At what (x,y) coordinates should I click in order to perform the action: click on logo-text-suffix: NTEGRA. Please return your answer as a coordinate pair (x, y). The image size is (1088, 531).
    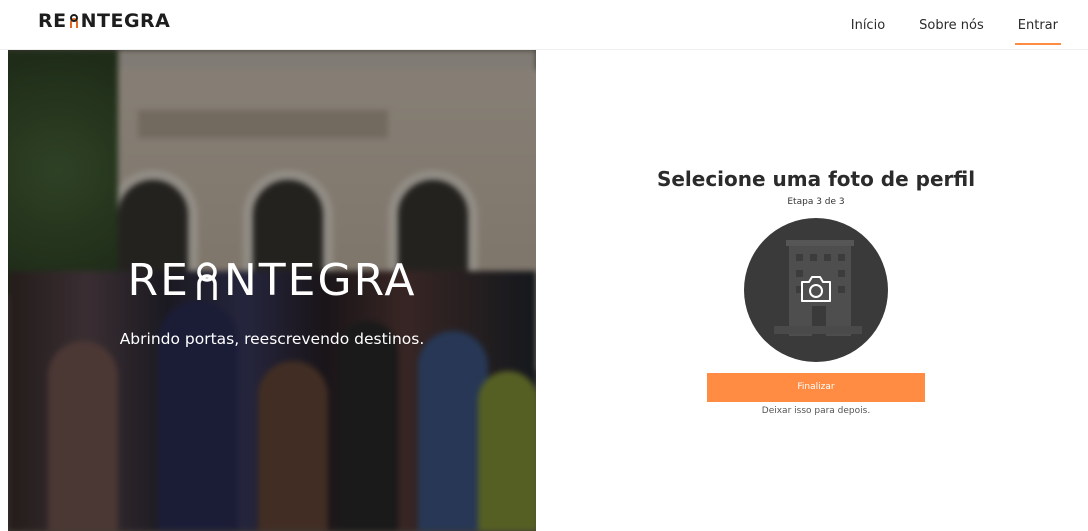
    Looking at the image, I should click on (125, 21).